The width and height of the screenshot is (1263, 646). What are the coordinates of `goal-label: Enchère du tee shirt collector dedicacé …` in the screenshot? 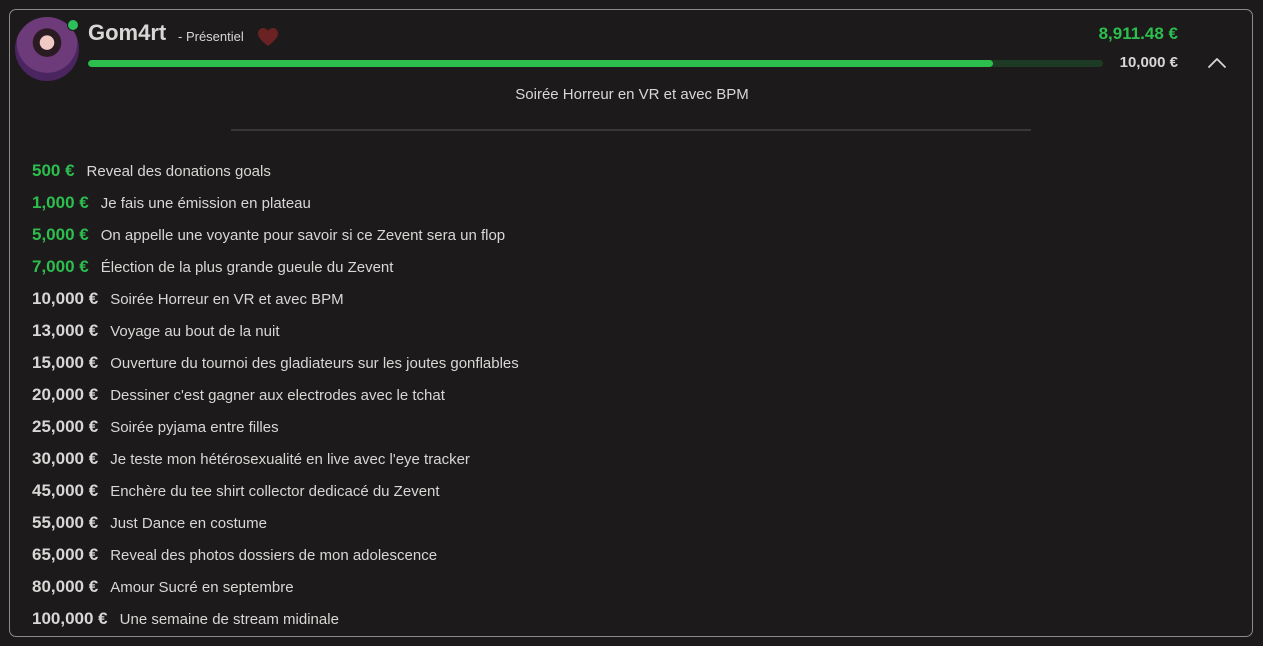 It's located at (275, 491).